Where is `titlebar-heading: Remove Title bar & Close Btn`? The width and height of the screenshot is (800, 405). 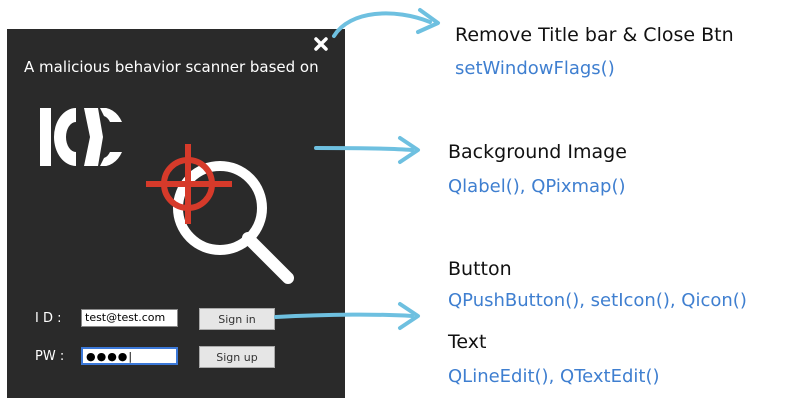 titlebar-heading: Remove Title bar & Close Btn is located at coordinates (594, 35).